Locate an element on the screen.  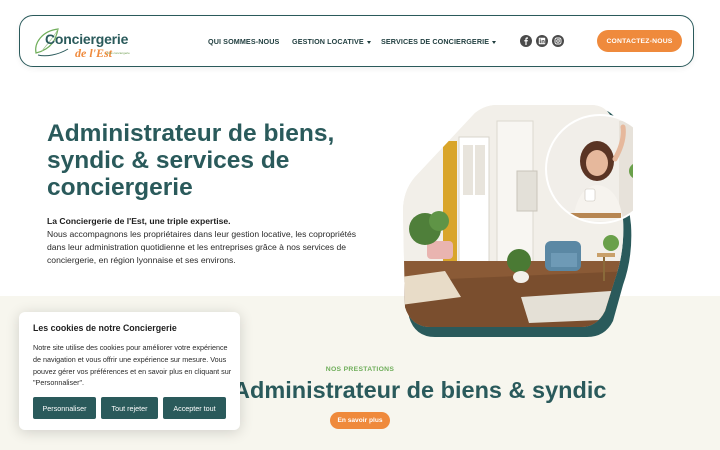
reject-cookies-button: Tout rejeter is located at coordinates (129, 408).